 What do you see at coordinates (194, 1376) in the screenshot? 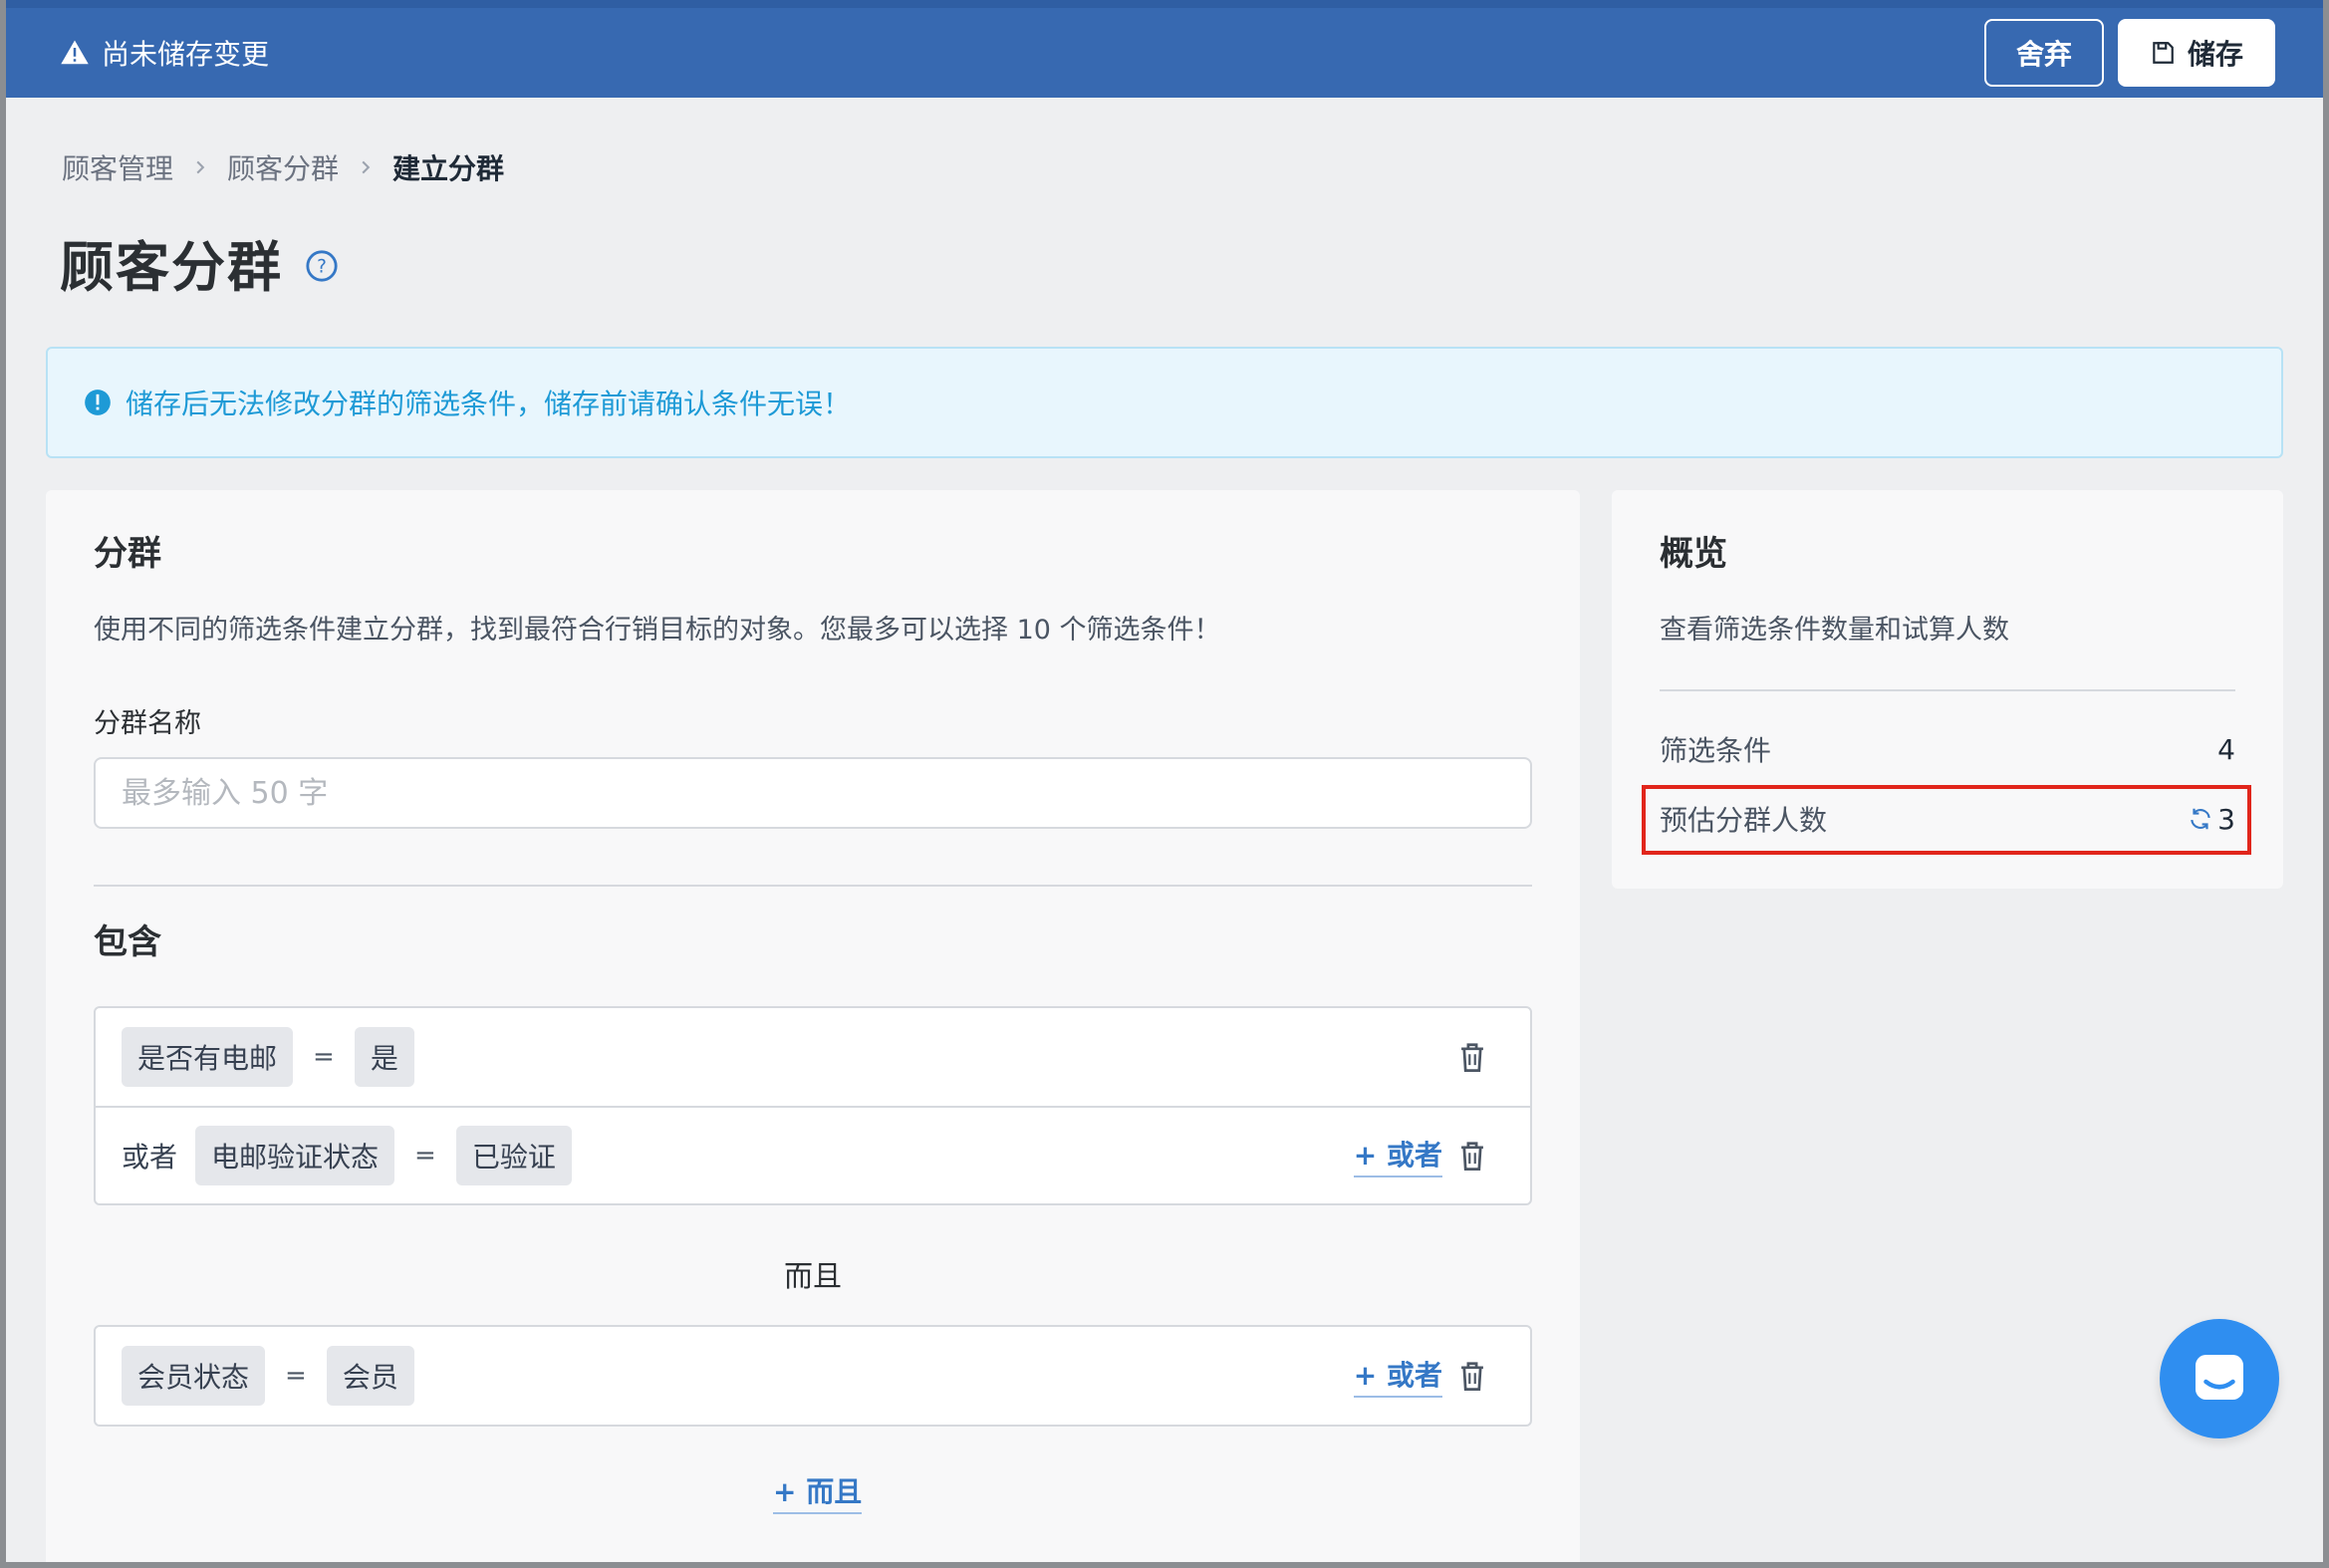
I see `condition-field-tag: 会员状态` at bounding box center [194, 1376].